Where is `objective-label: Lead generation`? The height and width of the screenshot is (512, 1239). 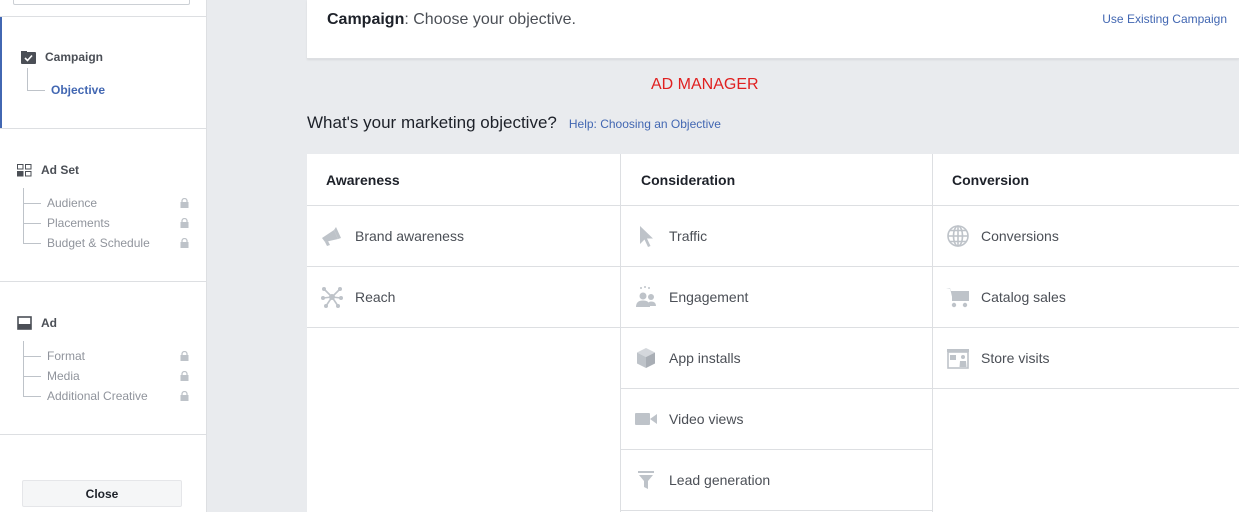 objective-label: Lead generation is located at coordinates (720, 480).